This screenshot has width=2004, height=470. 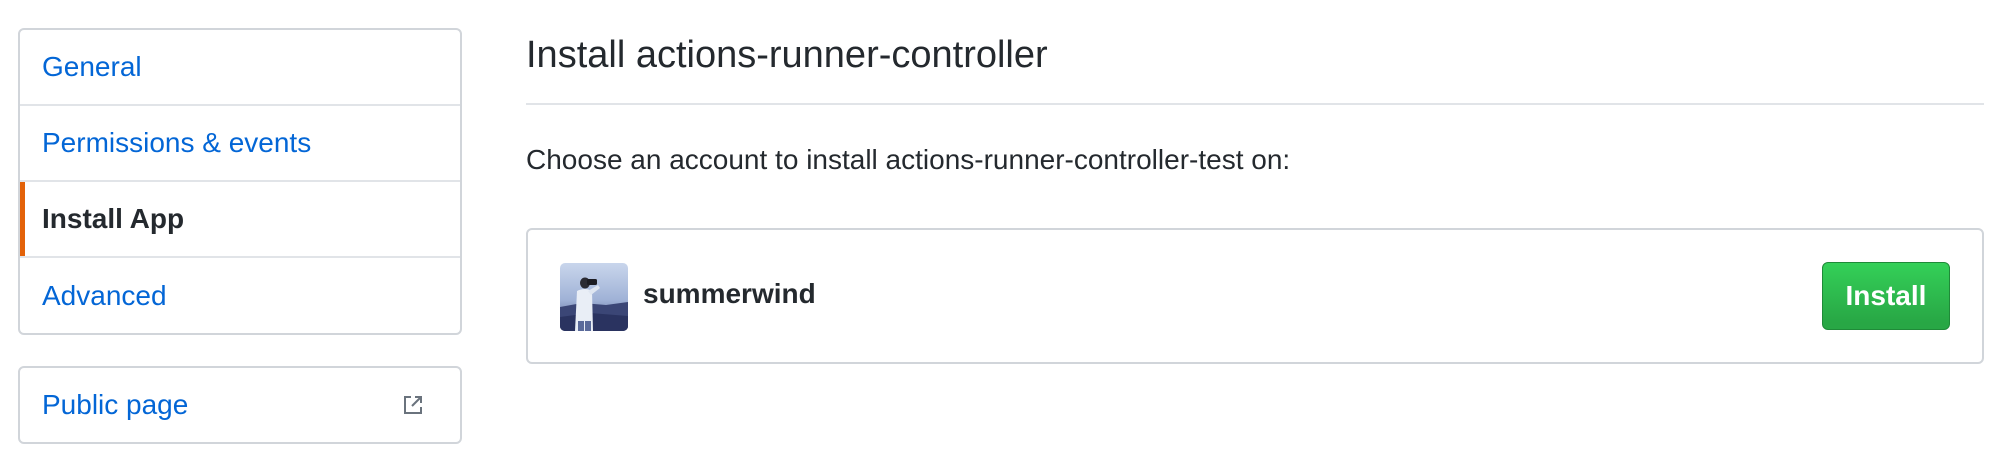 I want to click on sidebar-item-label: Install App, so click(x=113, y=218).